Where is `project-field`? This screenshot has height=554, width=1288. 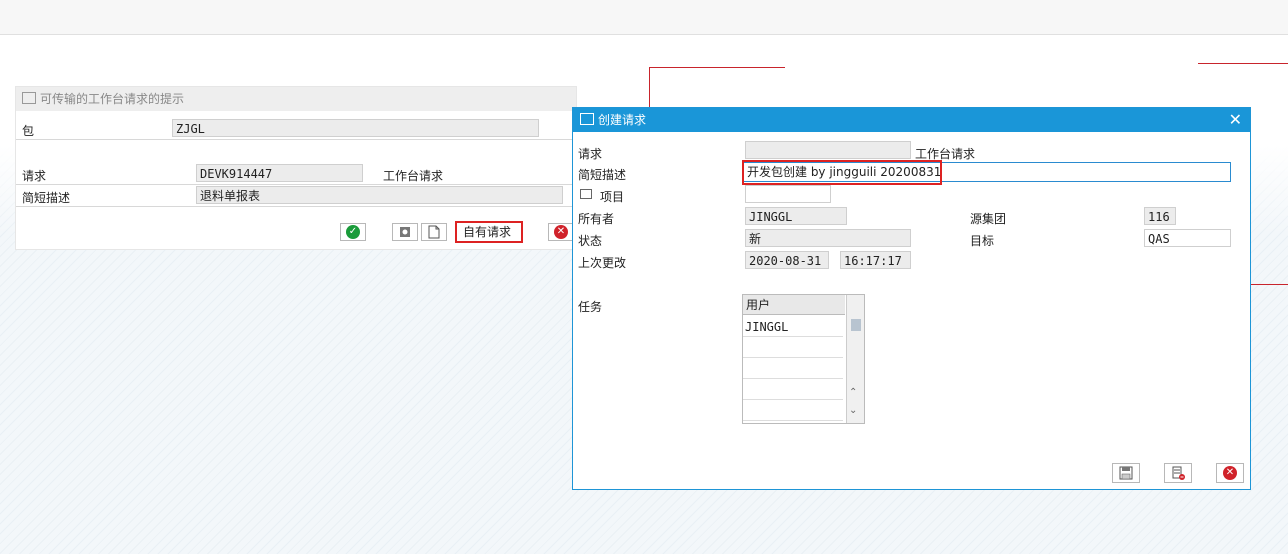 project-field is located at coordinates (788, 194).